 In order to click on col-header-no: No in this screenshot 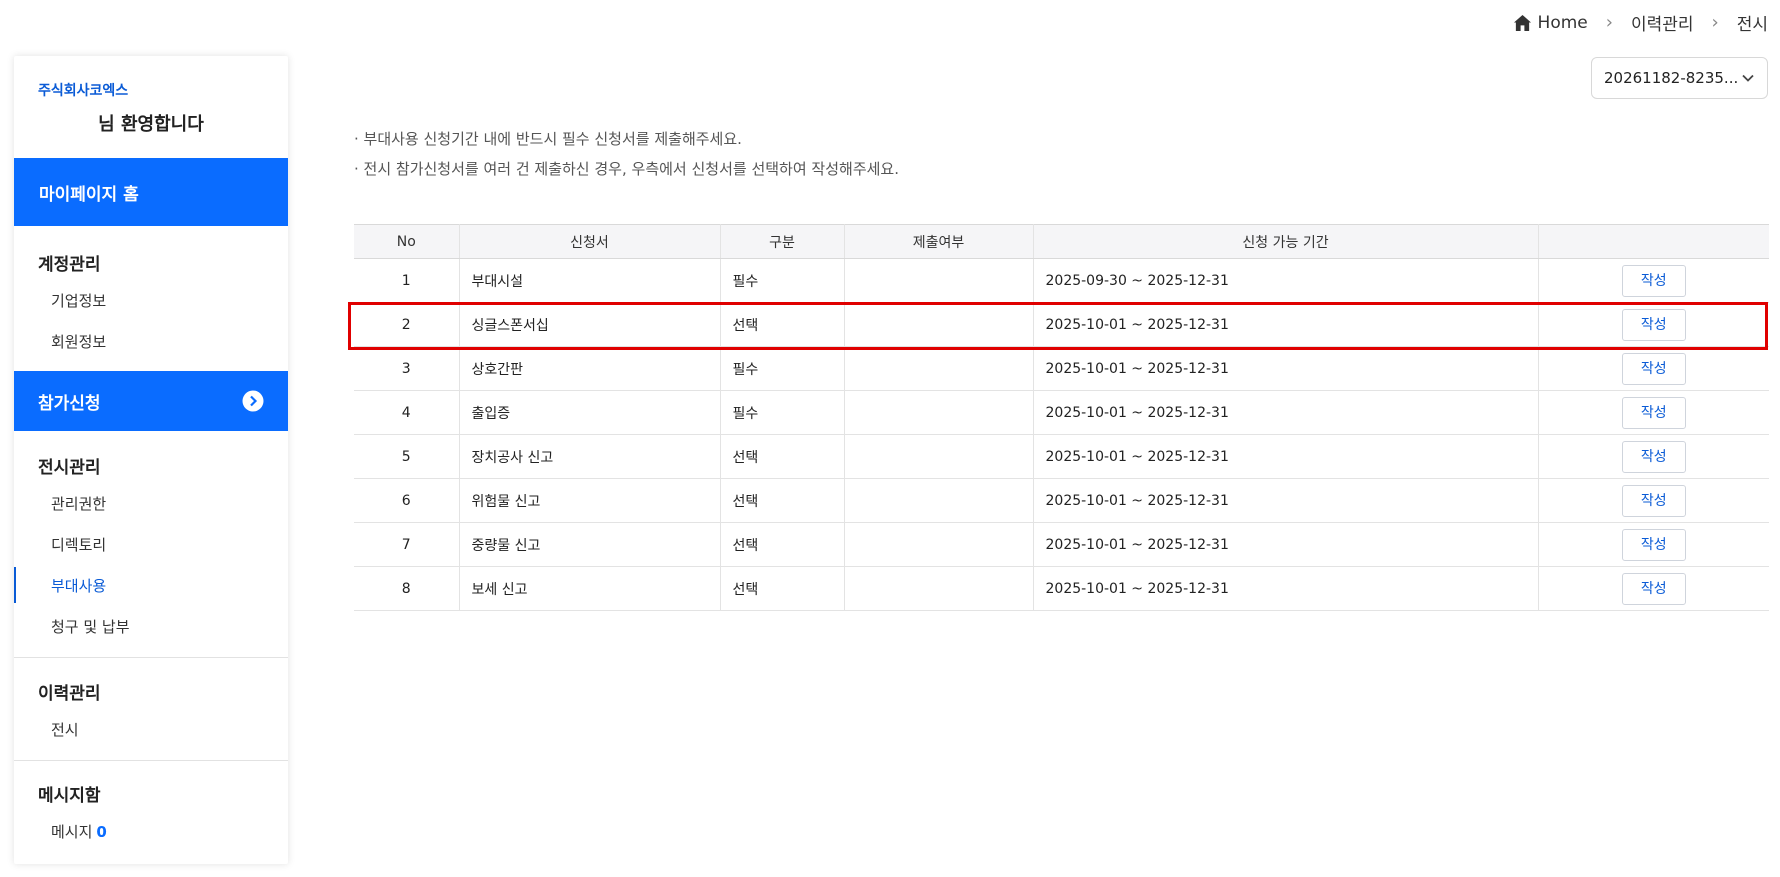, I will do `click(407, 241)`.